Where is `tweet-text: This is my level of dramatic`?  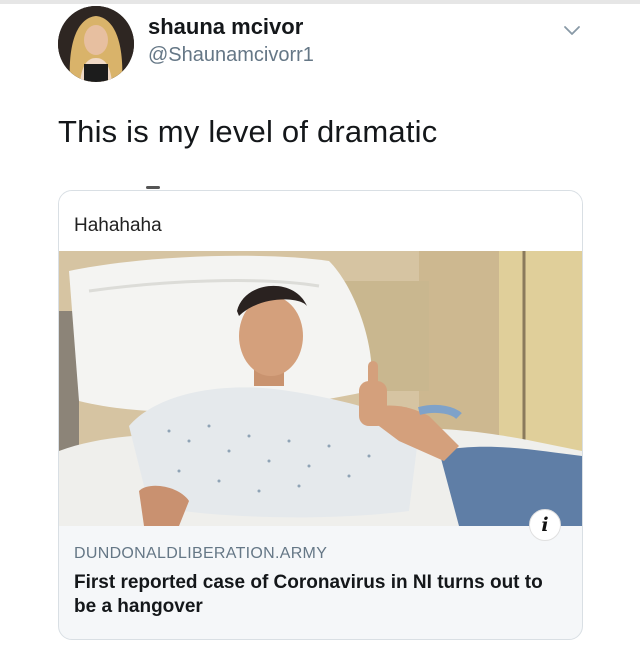
tweet-text: This is my level of dramatic is located at coordinates (248, 131).